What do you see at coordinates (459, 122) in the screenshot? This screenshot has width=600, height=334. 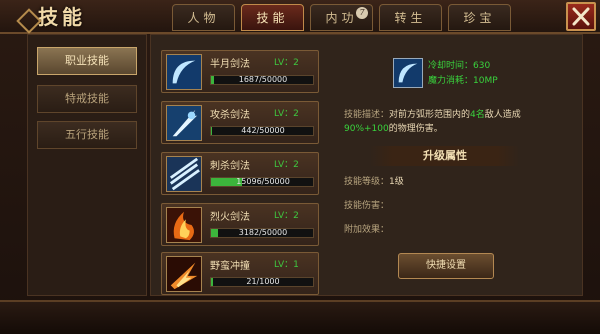 I see `skill-description: 技能描述：对前方弧形范围内的4名敌人造成 90%+100的物理伤害。` at bounding box center [459, 122].